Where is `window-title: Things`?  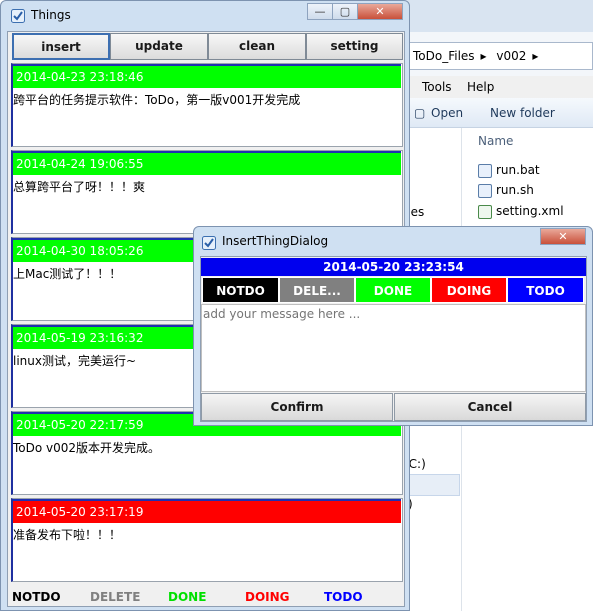
window-title: Things is located at coordinates (51, 15).